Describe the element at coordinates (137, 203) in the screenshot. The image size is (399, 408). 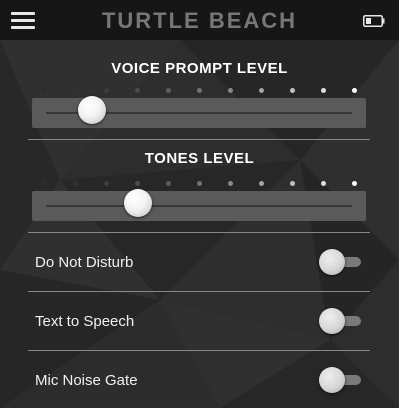
I see `tones-level-thumb` at that location.